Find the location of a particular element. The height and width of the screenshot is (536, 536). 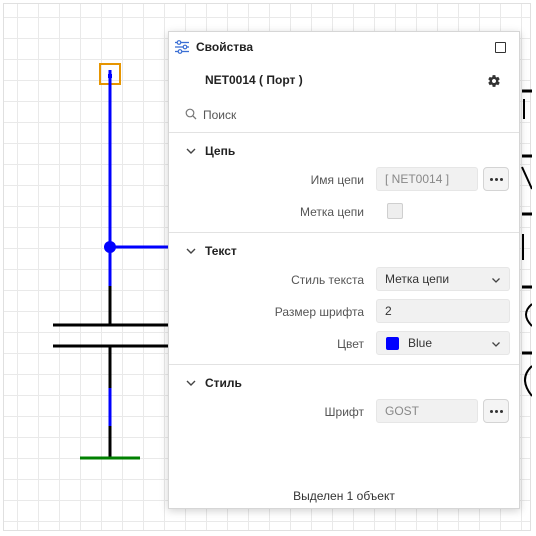

search-icon is located at coordinates (191, 114).